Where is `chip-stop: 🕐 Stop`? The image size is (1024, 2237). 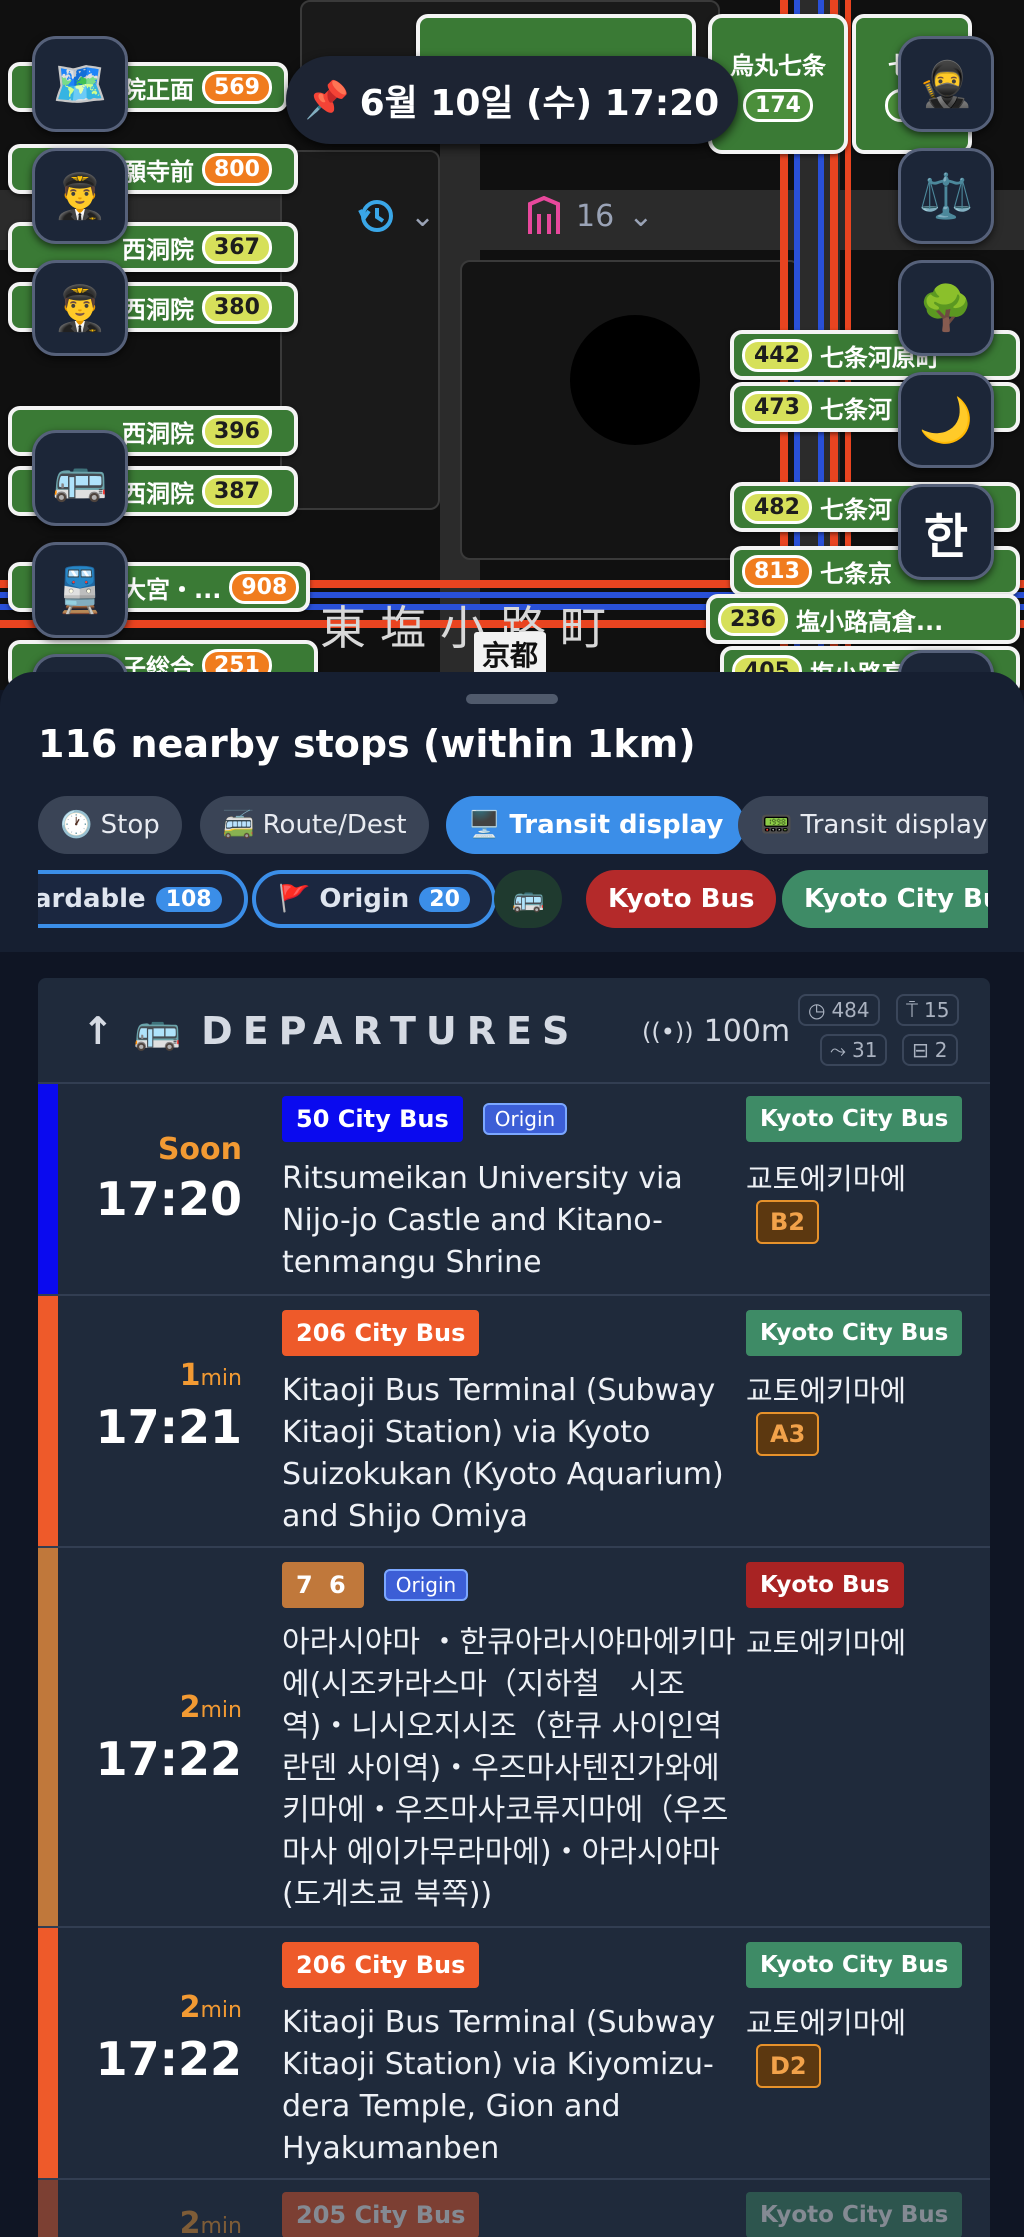 chip-stop: 🕐 Stop is located at coordinates (110, 825).